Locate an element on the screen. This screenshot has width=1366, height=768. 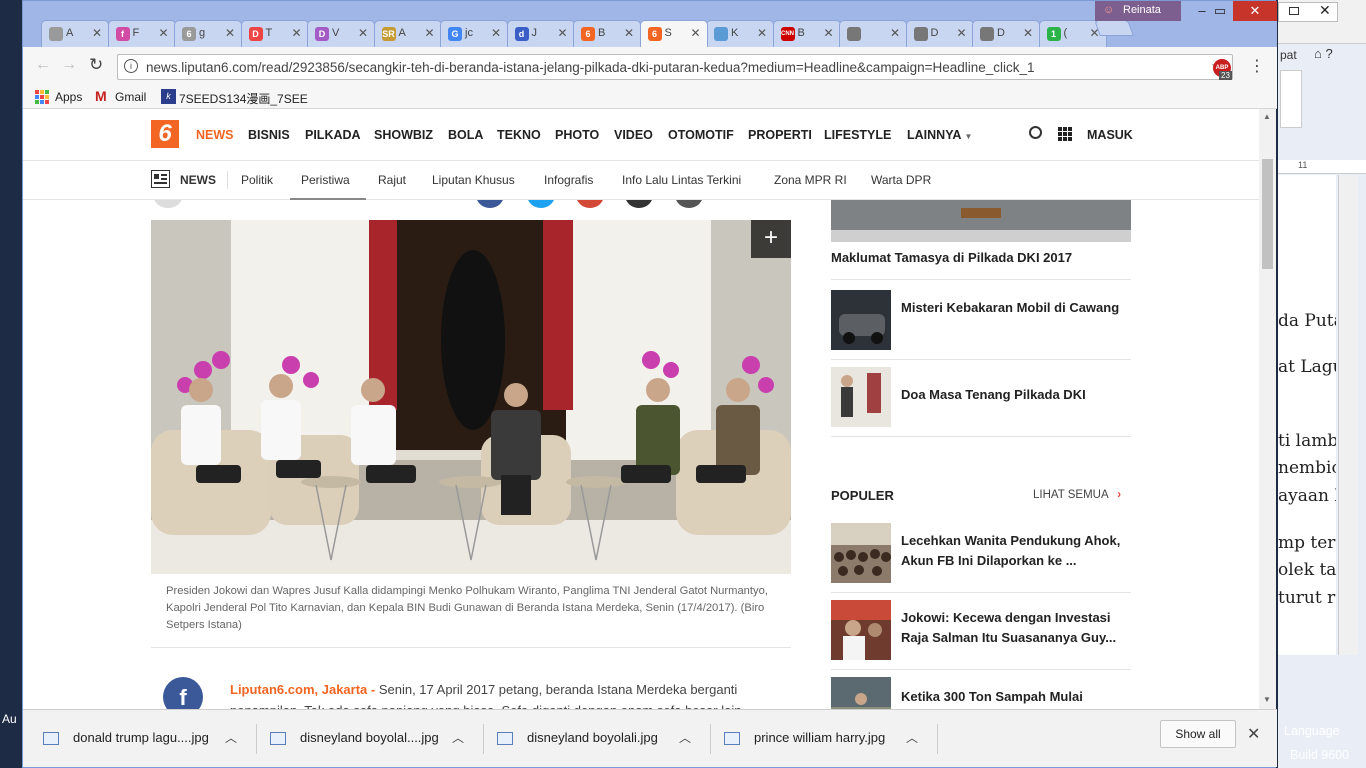
tab-9: 6 S ✕ is located at coordinates (673, 33).